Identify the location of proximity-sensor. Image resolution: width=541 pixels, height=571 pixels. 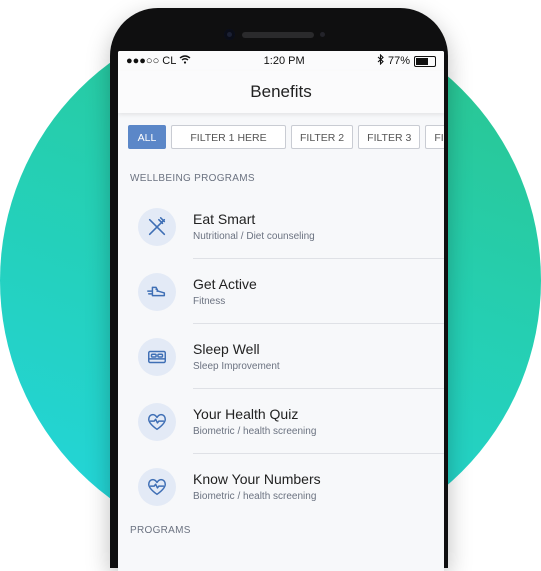
(322, 34).